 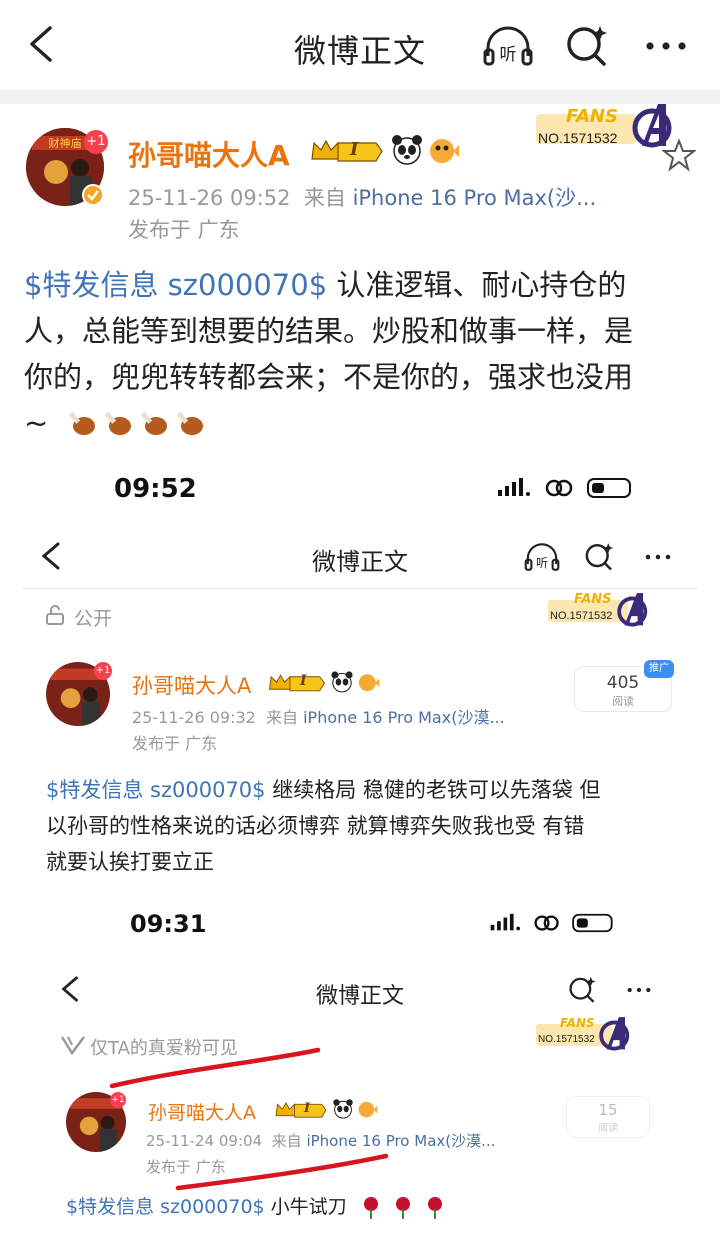 I want to click on lock-open-icon, so click(x=55, y=615).